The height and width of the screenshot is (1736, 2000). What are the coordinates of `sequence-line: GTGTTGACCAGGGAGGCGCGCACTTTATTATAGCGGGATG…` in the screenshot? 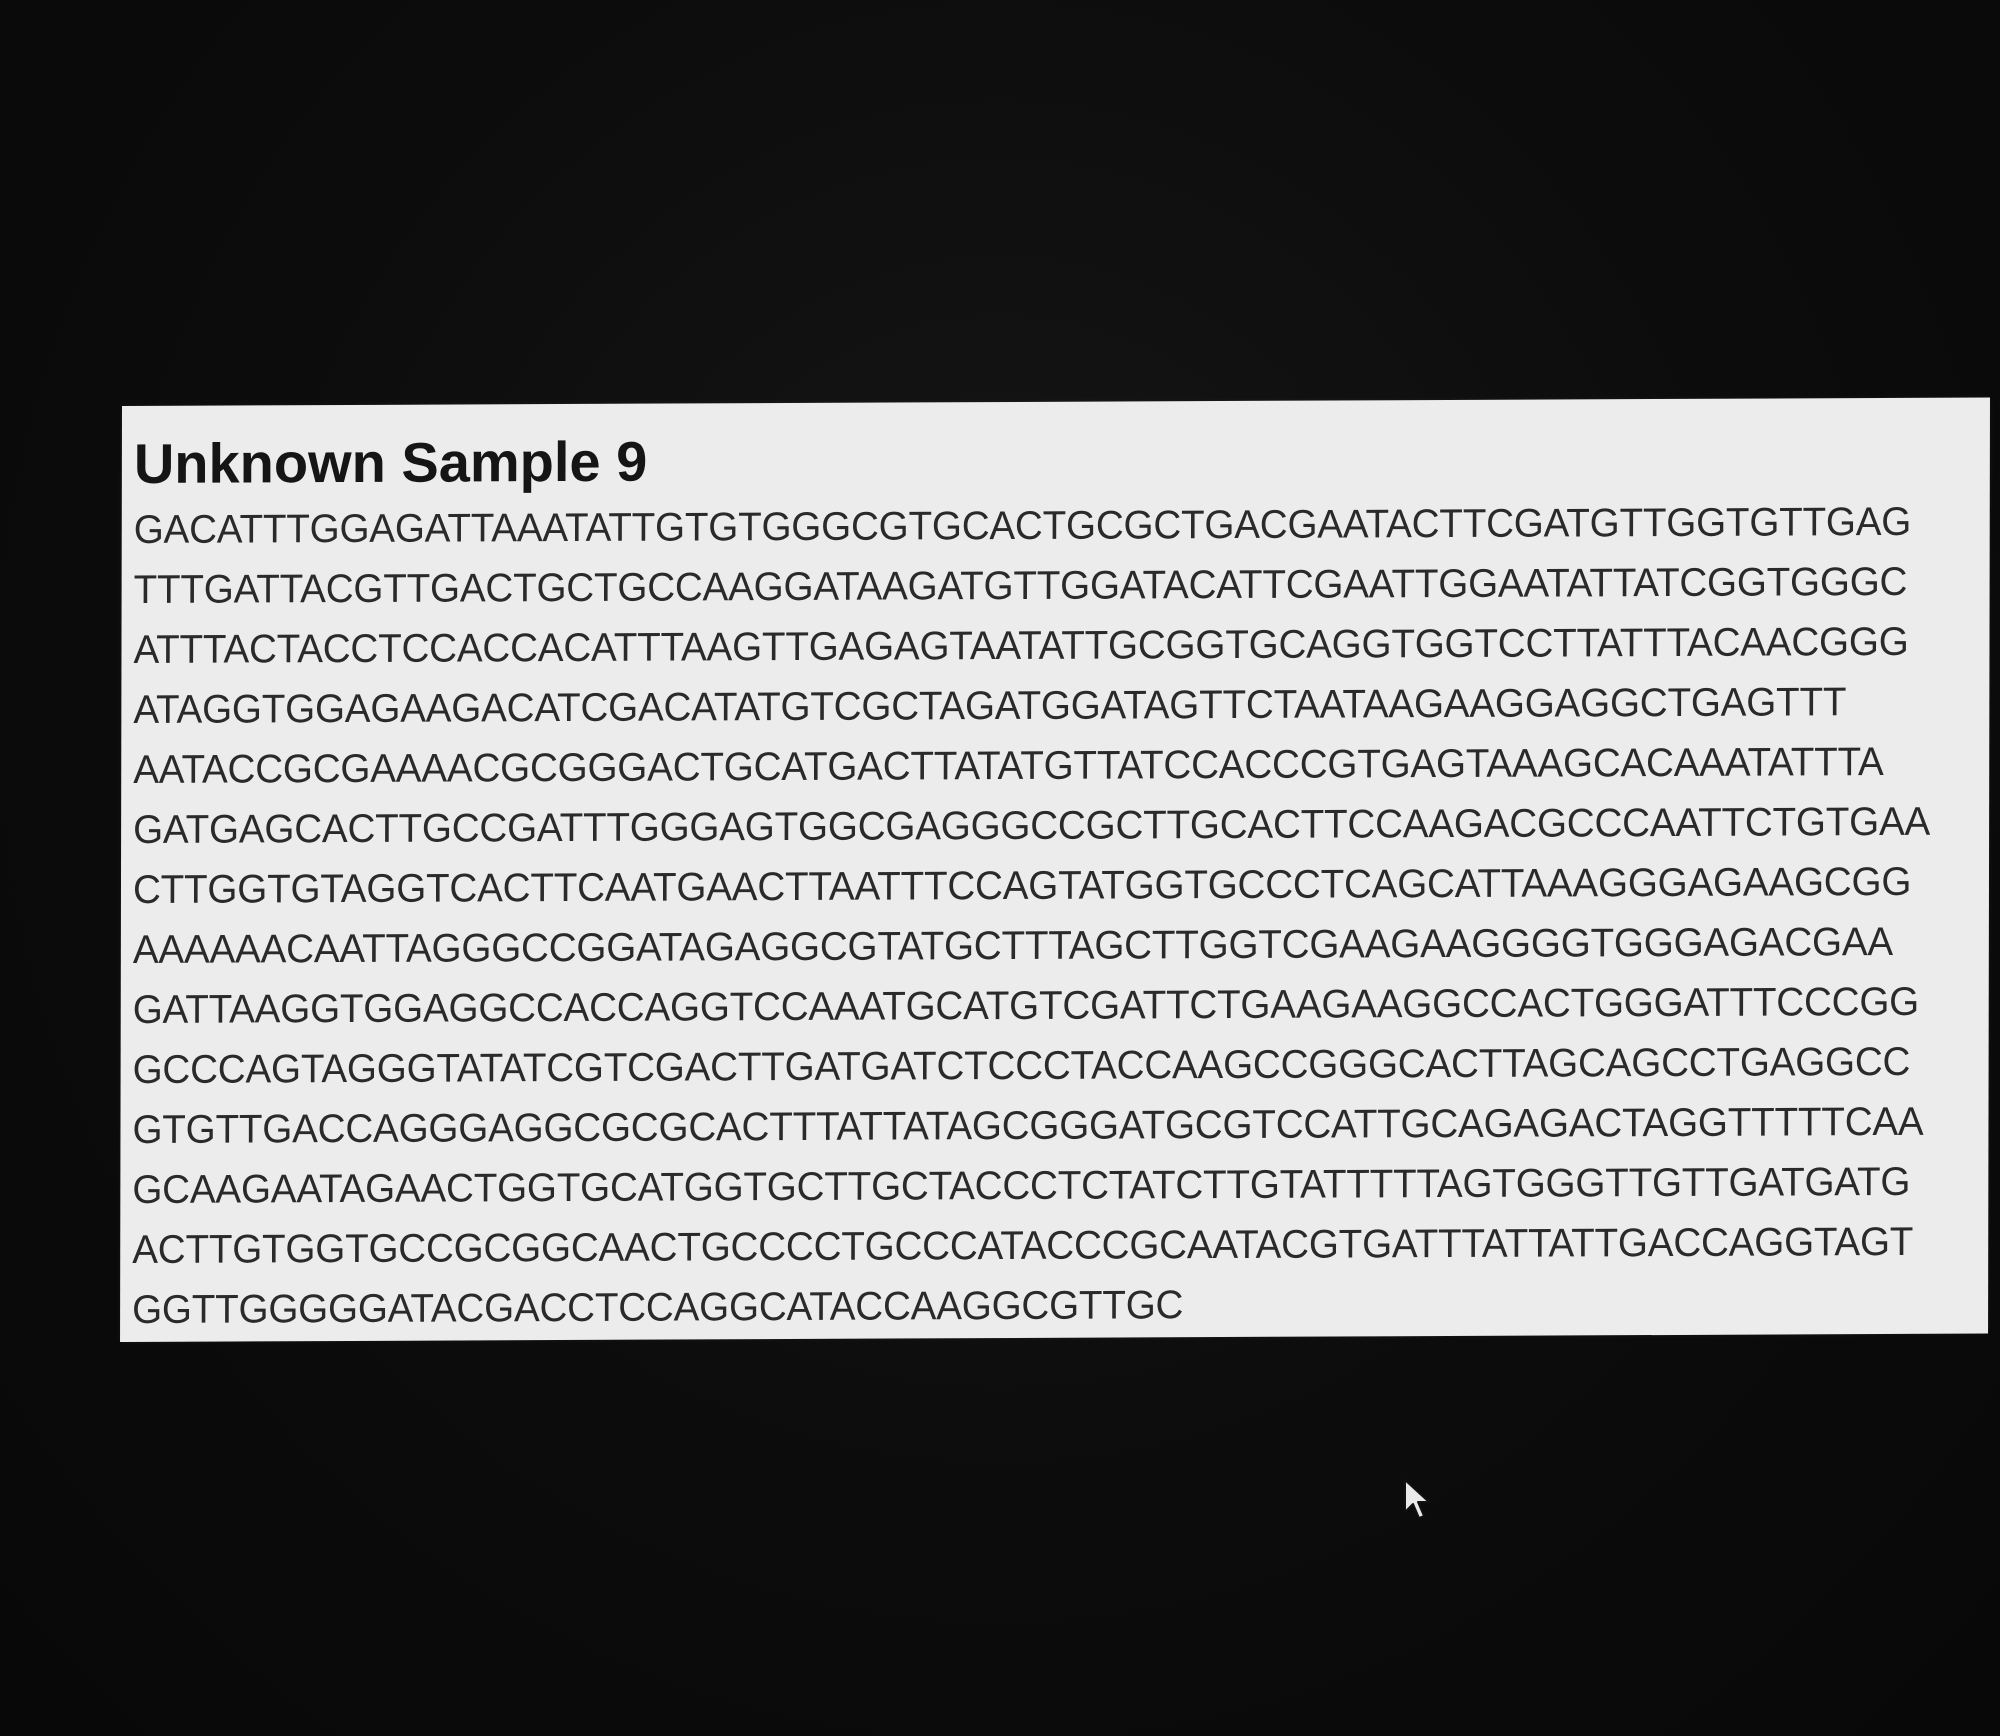 It's located at (1028, 1125).